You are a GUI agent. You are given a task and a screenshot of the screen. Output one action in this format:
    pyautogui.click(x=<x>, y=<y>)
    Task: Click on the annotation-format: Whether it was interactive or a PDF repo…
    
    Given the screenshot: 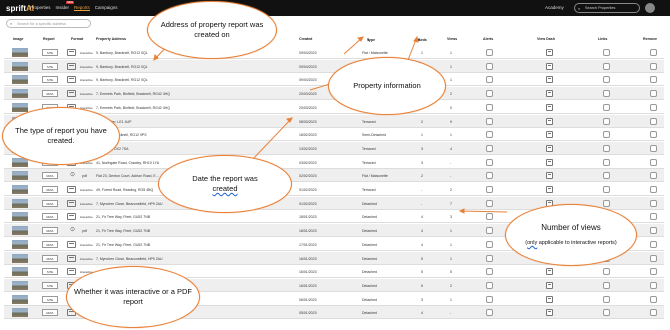 What is the action you would take?
    pyautogui.click(x=133, y=297)
    